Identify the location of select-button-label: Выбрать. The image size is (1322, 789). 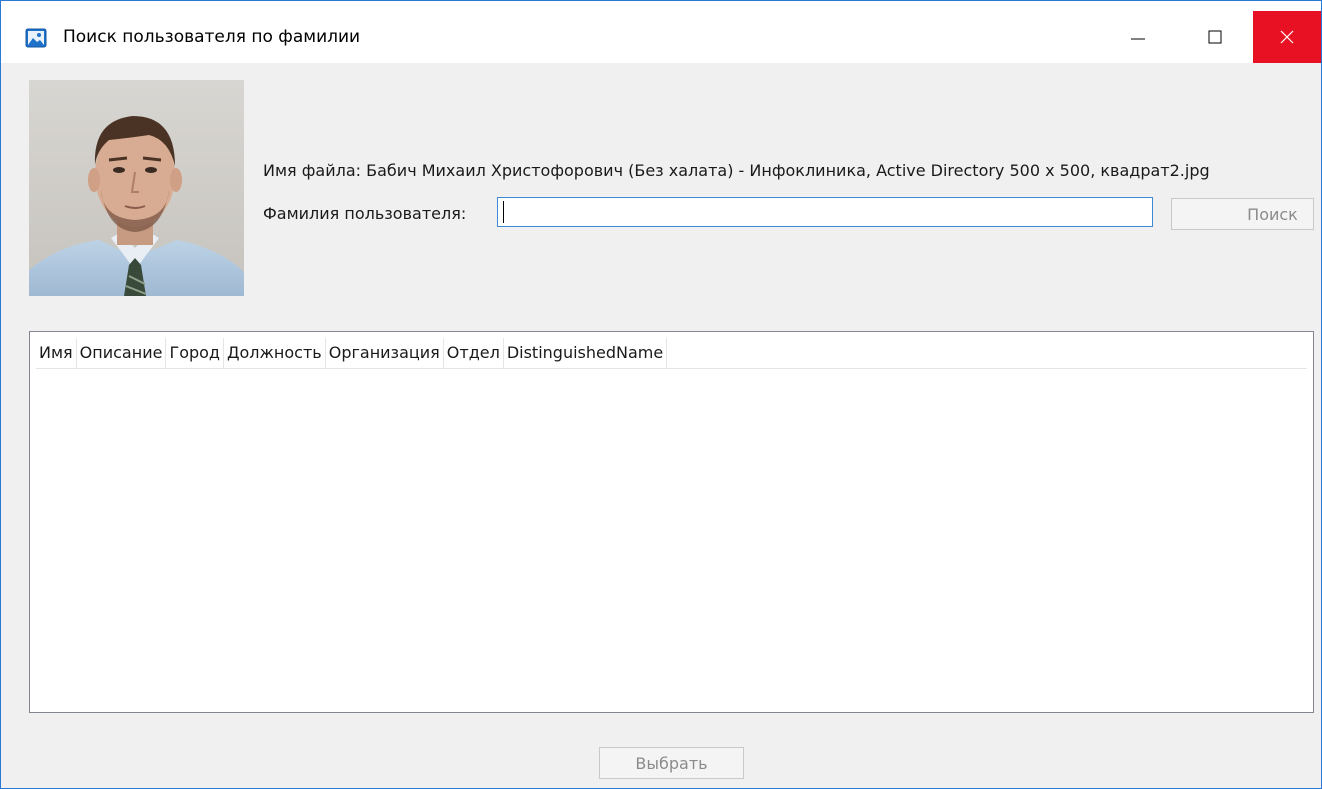
(671, 763).